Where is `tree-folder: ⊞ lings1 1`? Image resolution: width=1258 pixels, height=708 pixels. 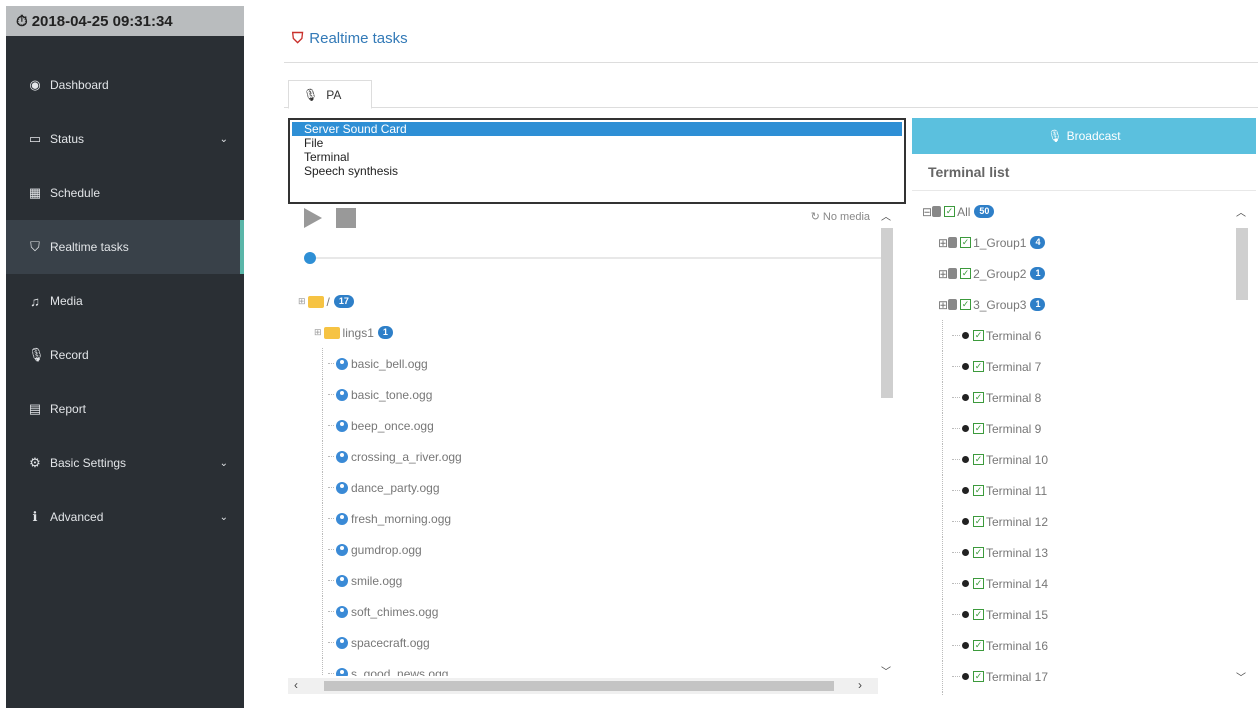
tree-folder: ⊞ lings1 1 is located at coordinates (583, 332).